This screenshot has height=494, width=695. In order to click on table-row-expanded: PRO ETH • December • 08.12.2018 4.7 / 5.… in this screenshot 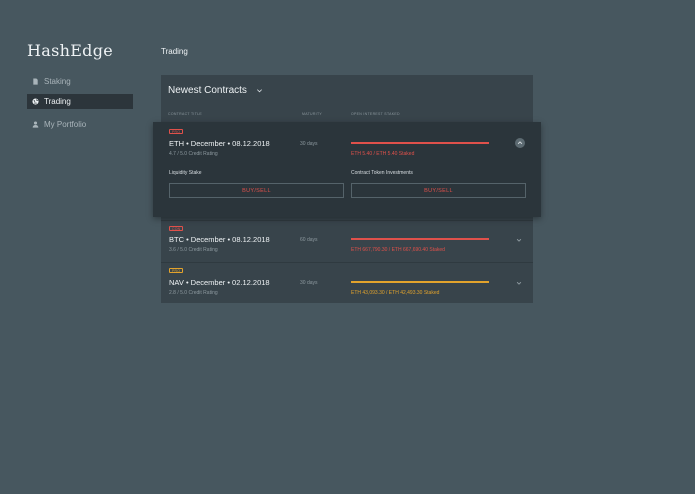, I will do `click(347, 169)`.